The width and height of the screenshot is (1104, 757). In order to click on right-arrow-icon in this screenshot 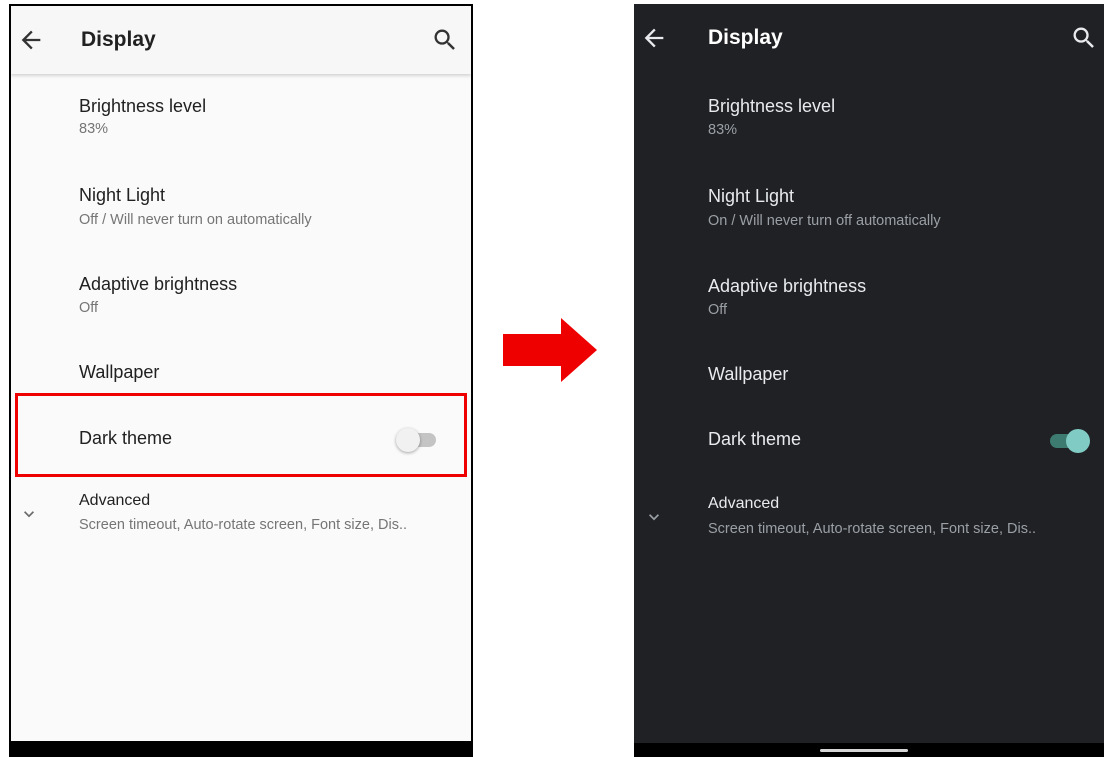, I will do `click(550, 350)`.